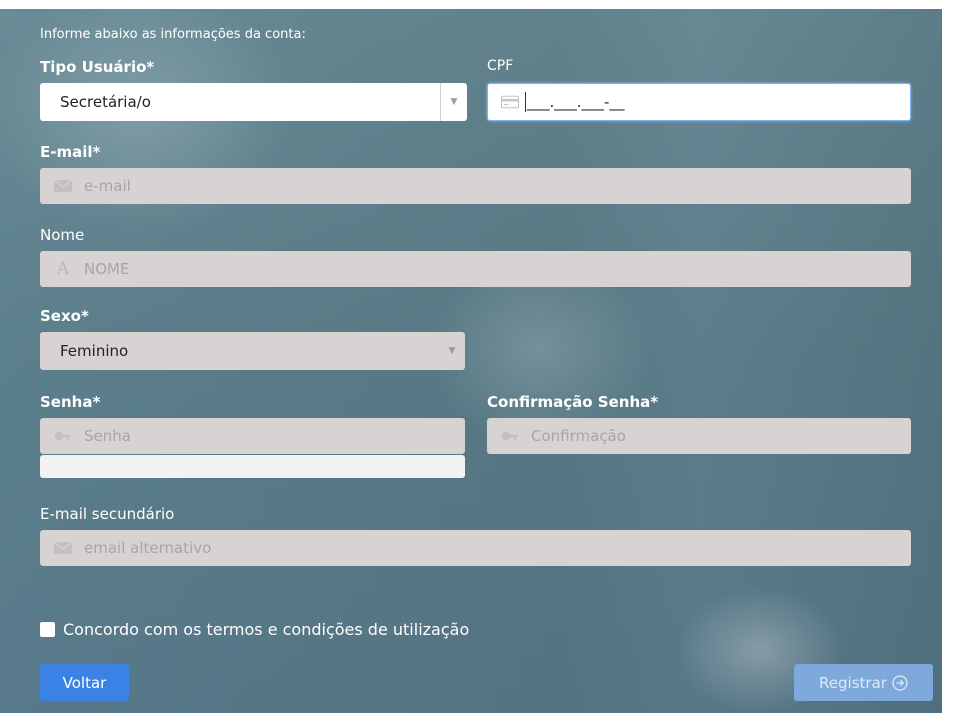 This screenshot has width=957, height=715. I want to click on tipo-usuario-value: Secretária/o, so click(105, 102).